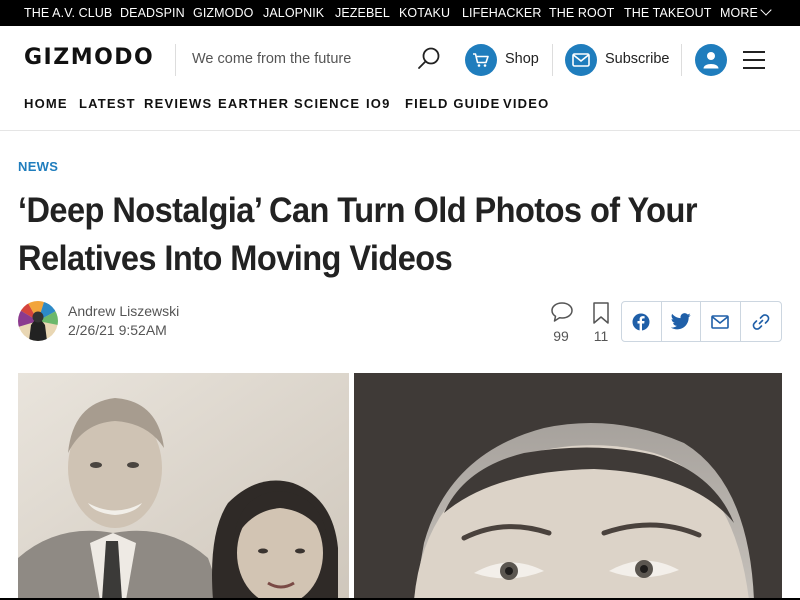  Describe the element at coordinates (766, 10) in the screenshot. I see `chevron-down-icon` at that location.